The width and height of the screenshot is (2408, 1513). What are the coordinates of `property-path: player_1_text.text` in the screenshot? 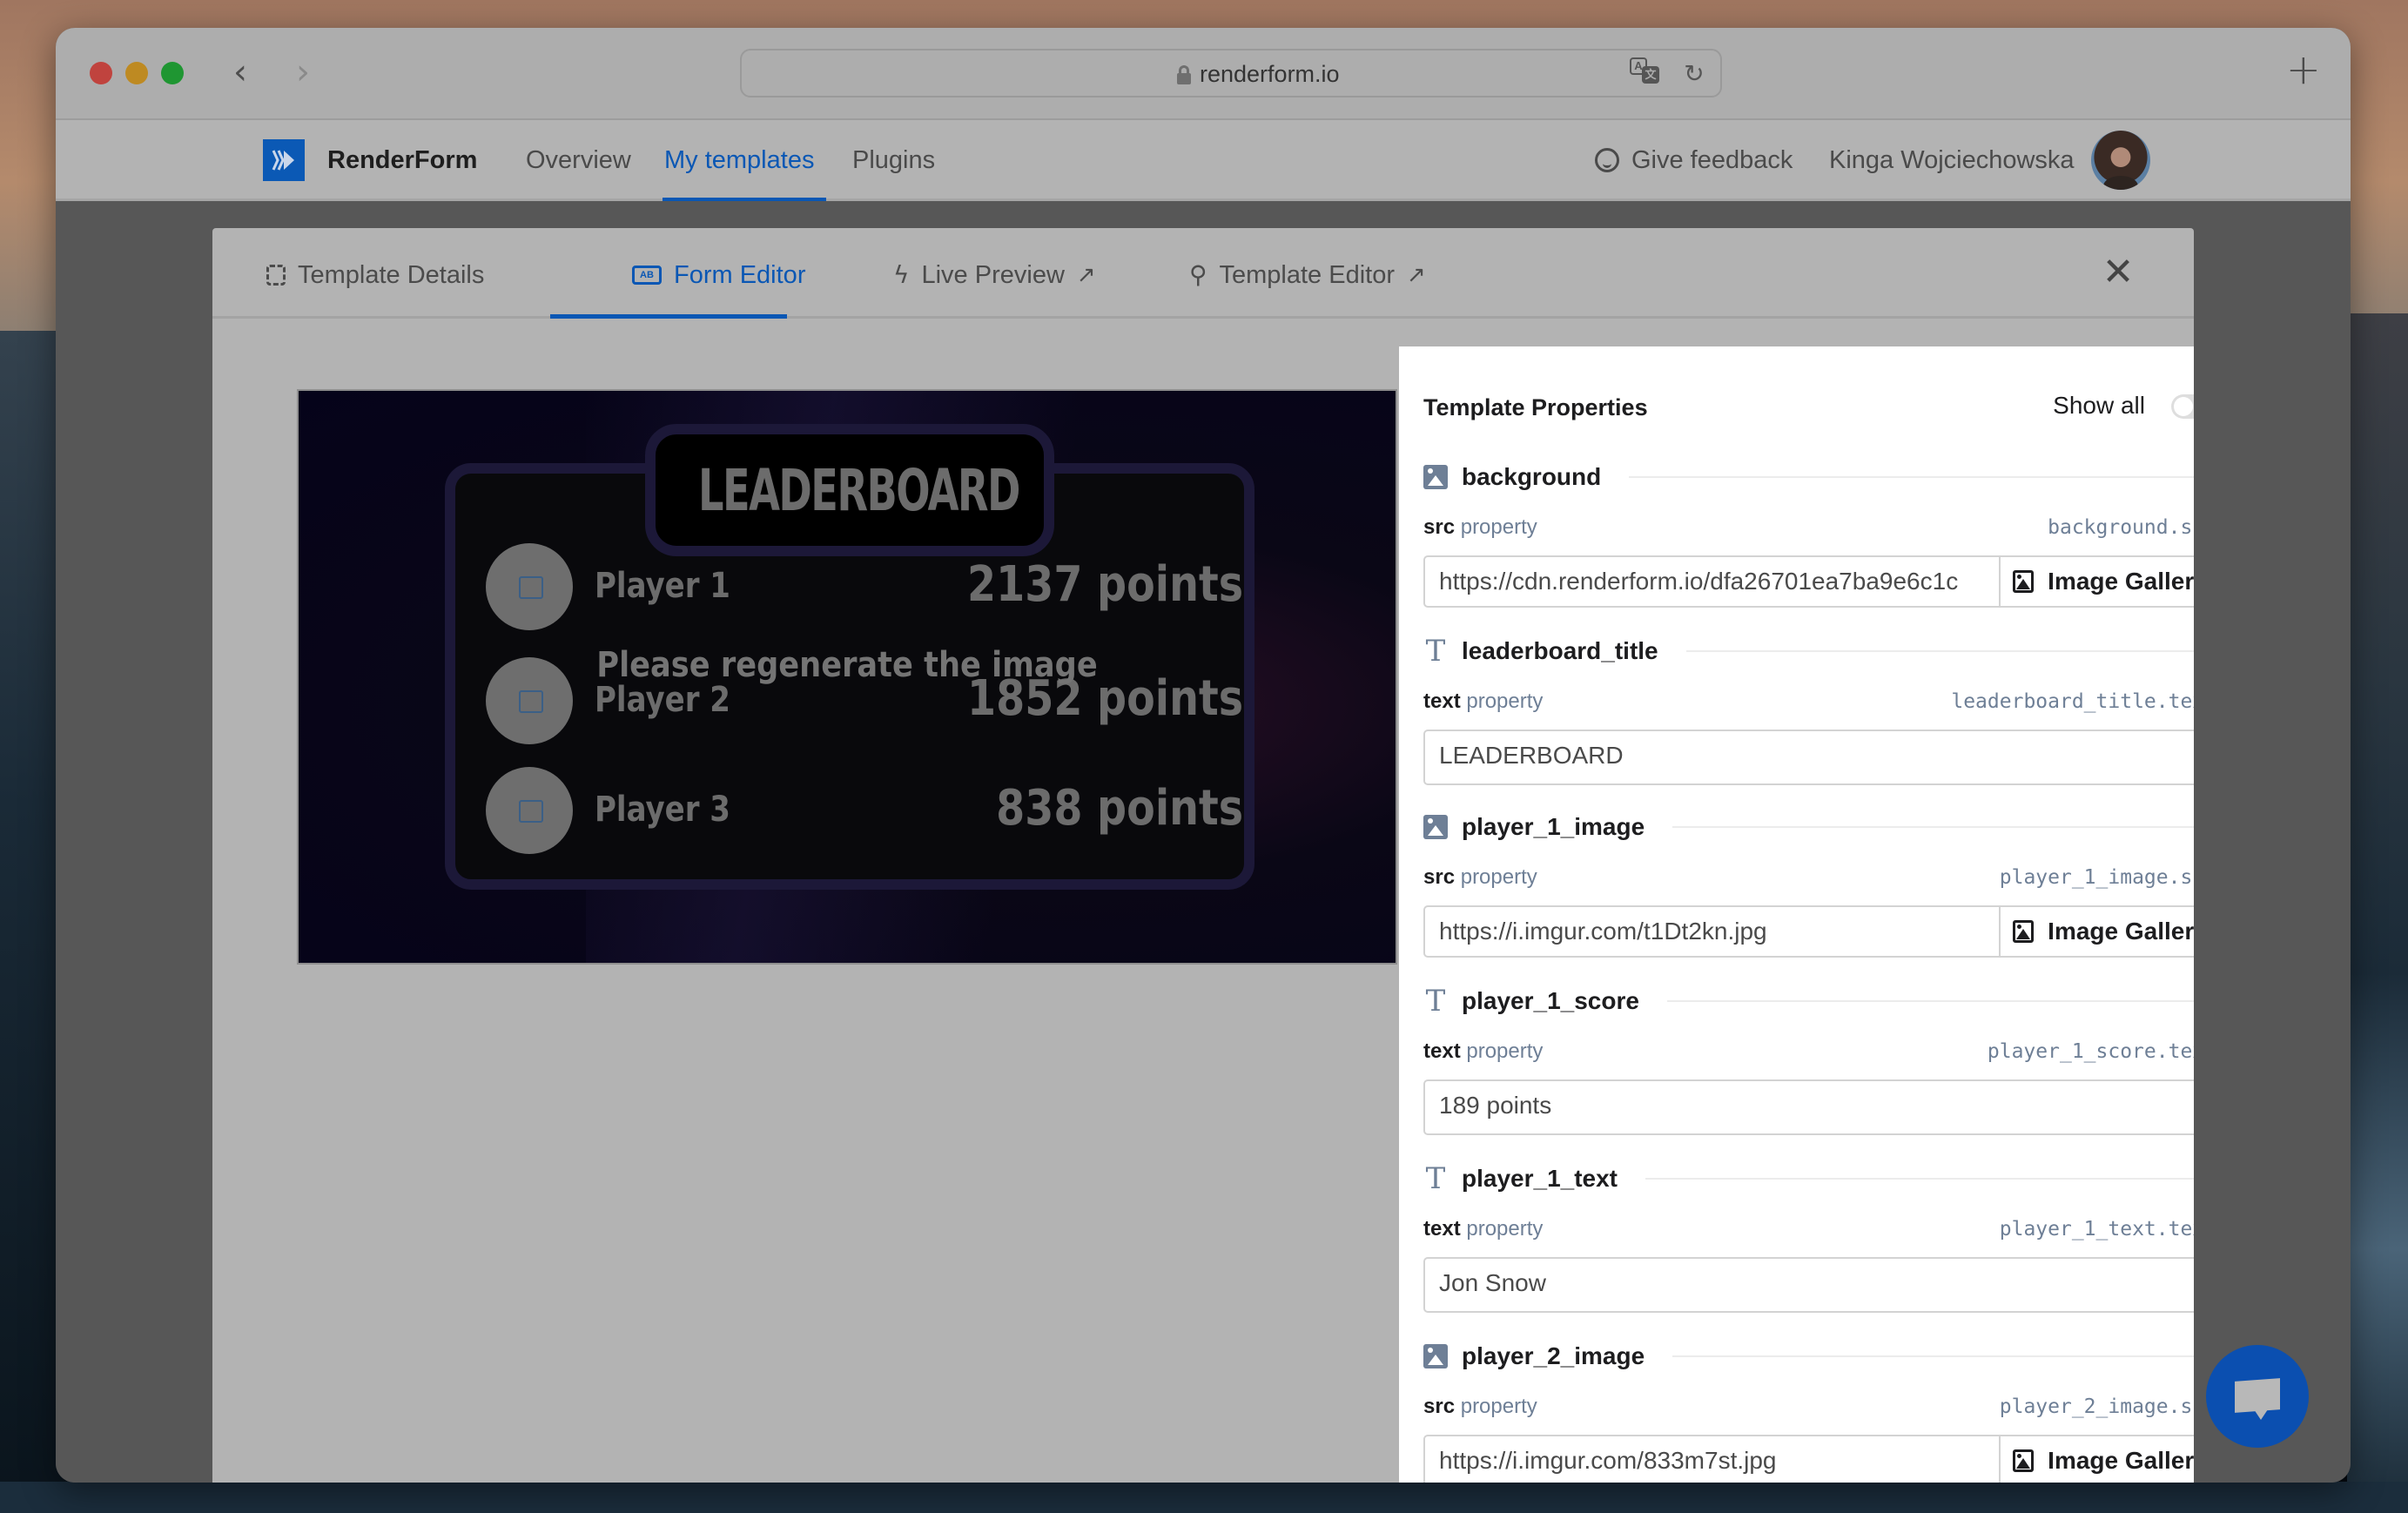 It's located at (2096, 1229).